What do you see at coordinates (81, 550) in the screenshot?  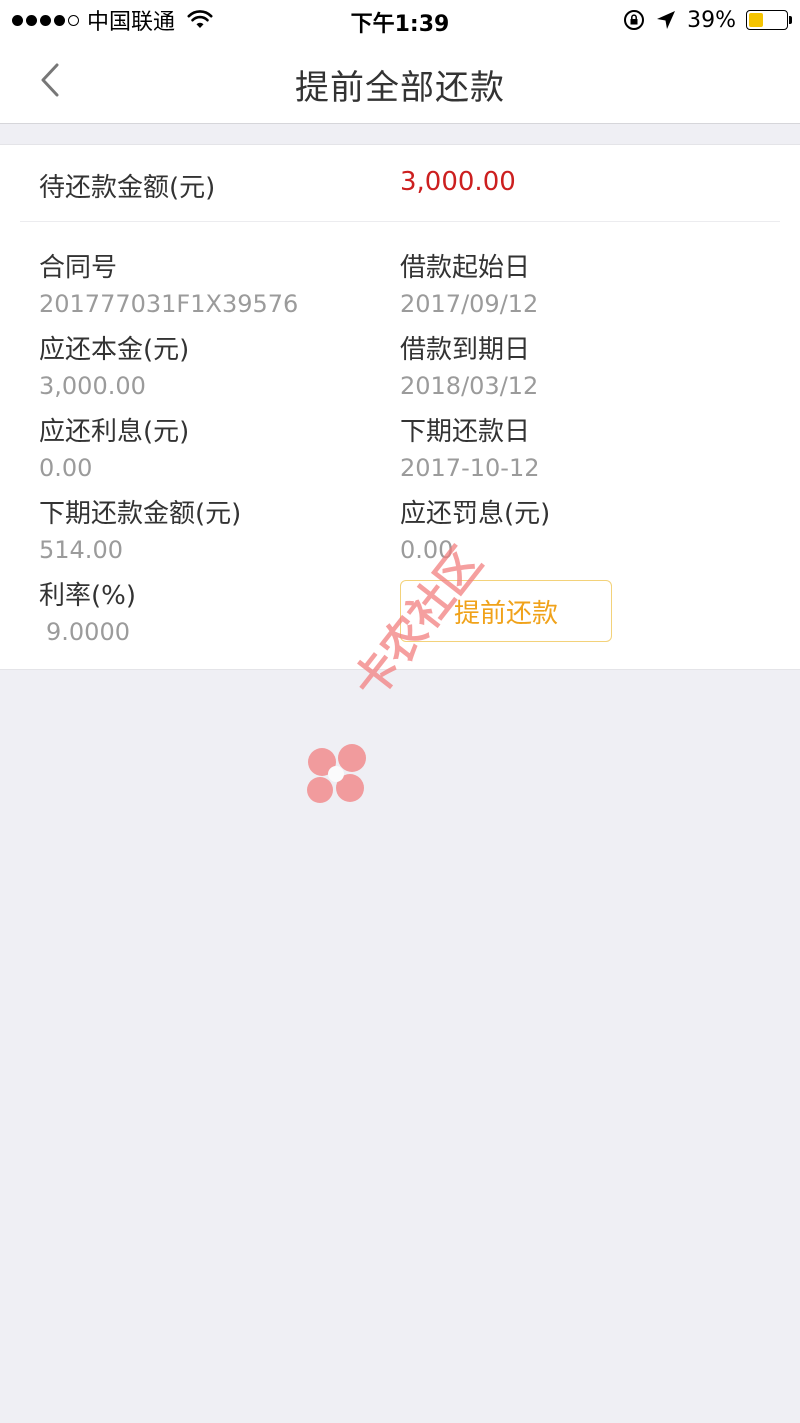 I see `next-repay-amount-value: 514.00` at bounding box center [81, 550].